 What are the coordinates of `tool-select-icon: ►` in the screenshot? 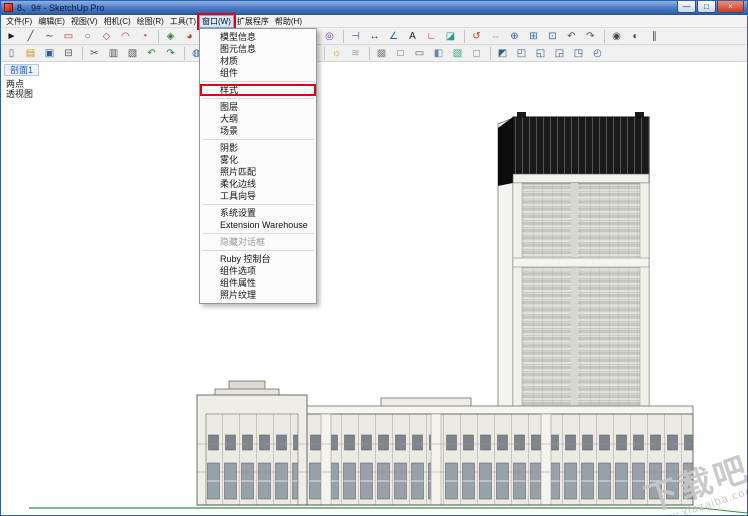 It's located at (11, 36).